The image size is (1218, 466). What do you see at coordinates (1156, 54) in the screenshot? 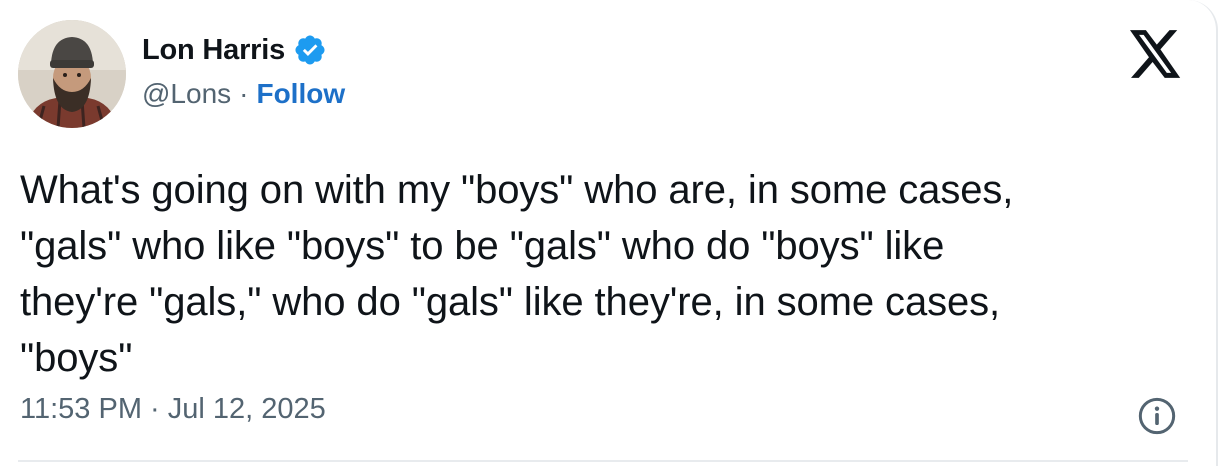
I see `x-logo-icon` at bounding box center [1156, 54].